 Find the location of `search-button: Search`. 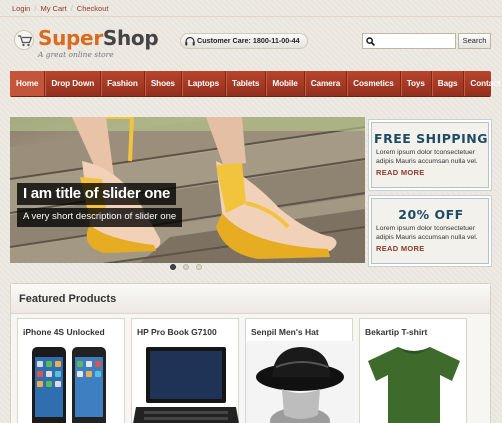

search-button: Search is located at coordinates (474, 41).